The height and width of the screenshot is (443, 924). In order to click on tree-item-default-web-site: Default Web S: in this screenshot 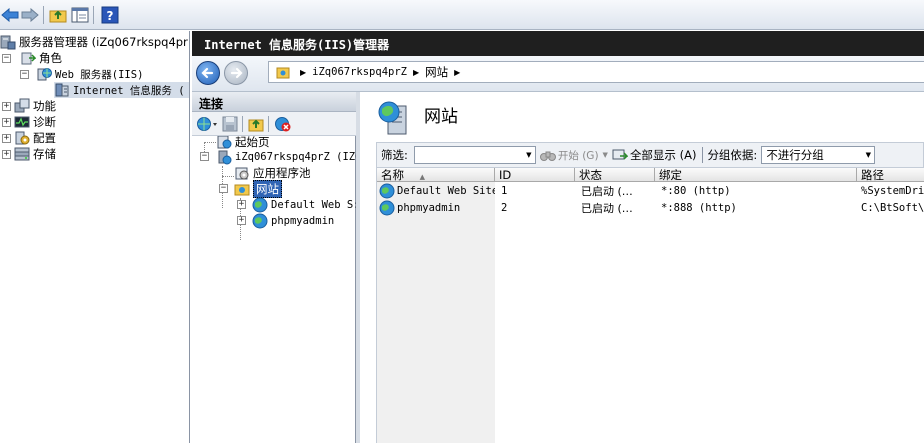, I will do `click(304, 205)`.